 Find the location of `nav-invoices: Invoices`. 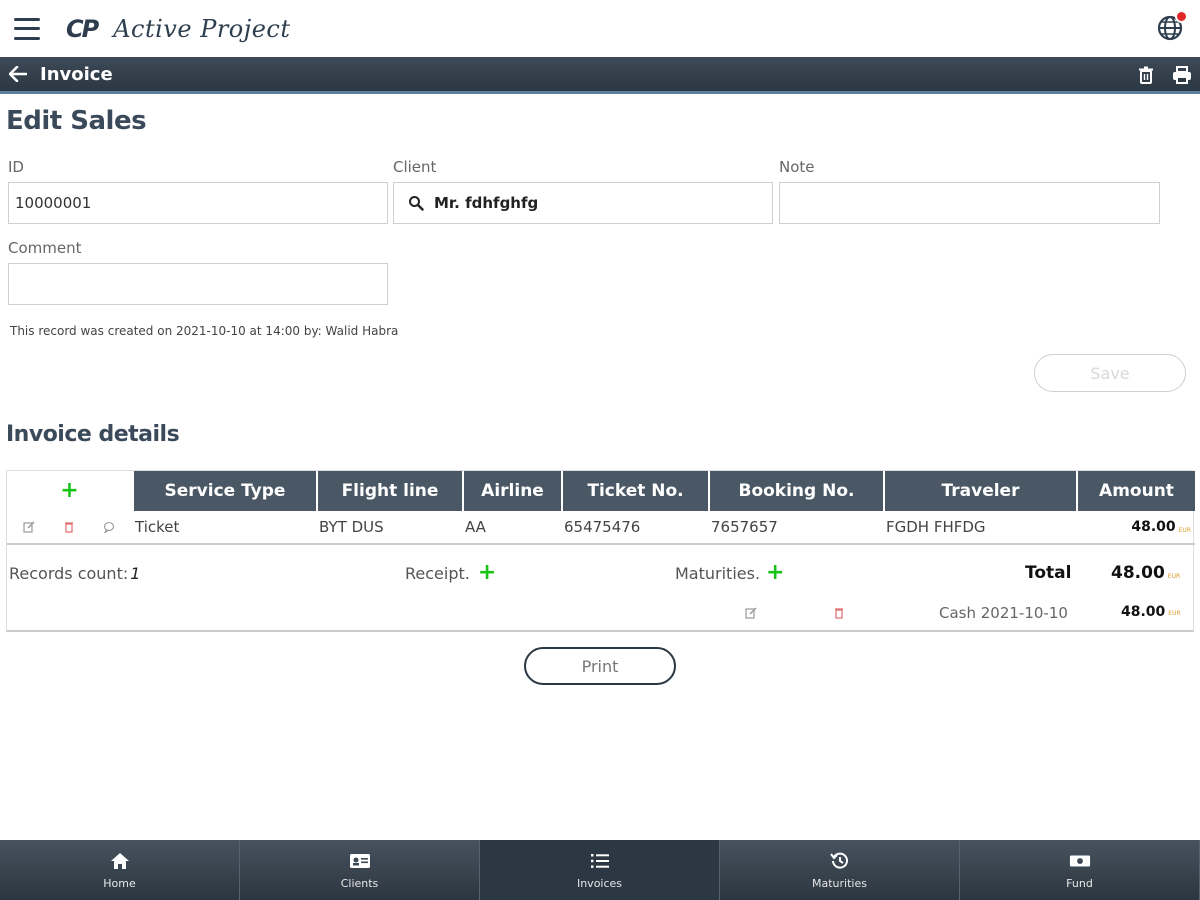

nav-invoices: Invoices is located at coordinates (600, 870).